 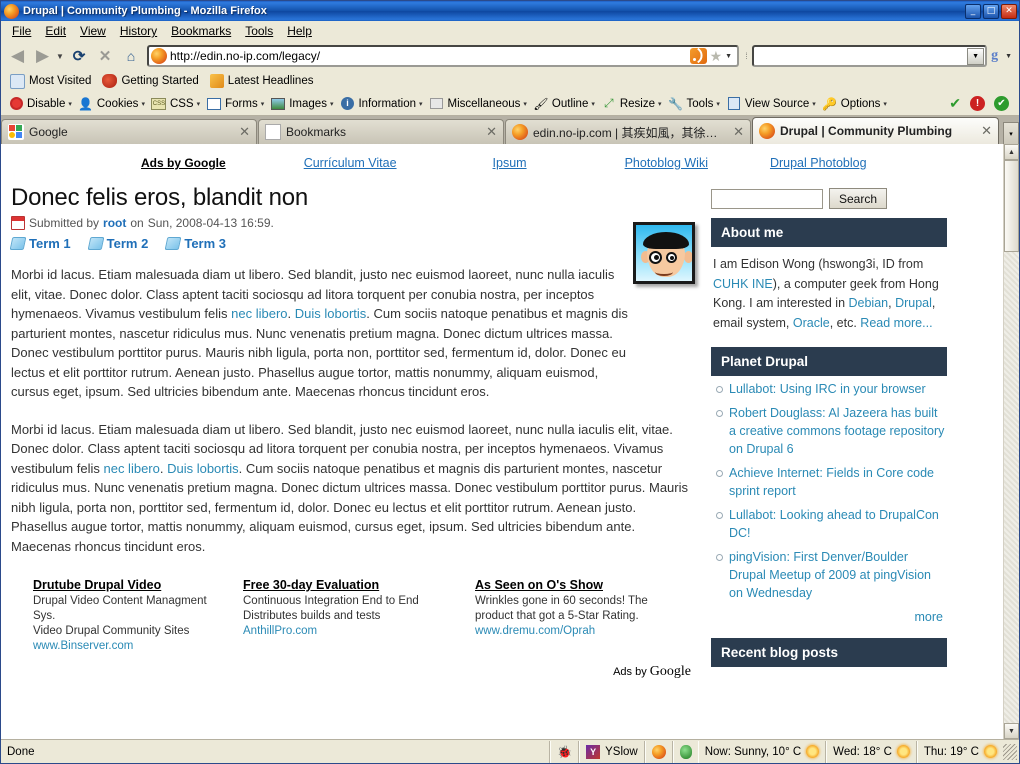 I want to click on close-button: ✕, so click(x=1009, y=11).